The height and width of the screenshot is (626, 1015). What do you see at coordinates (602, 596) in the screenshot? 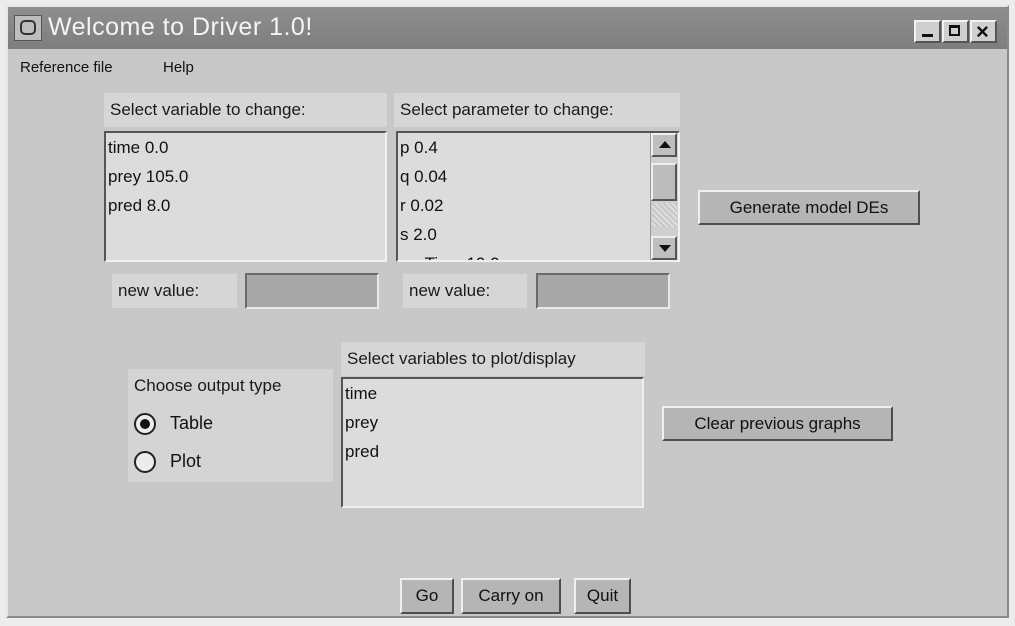
I see `quit-button: Quit` at bounding box center [602, 596].